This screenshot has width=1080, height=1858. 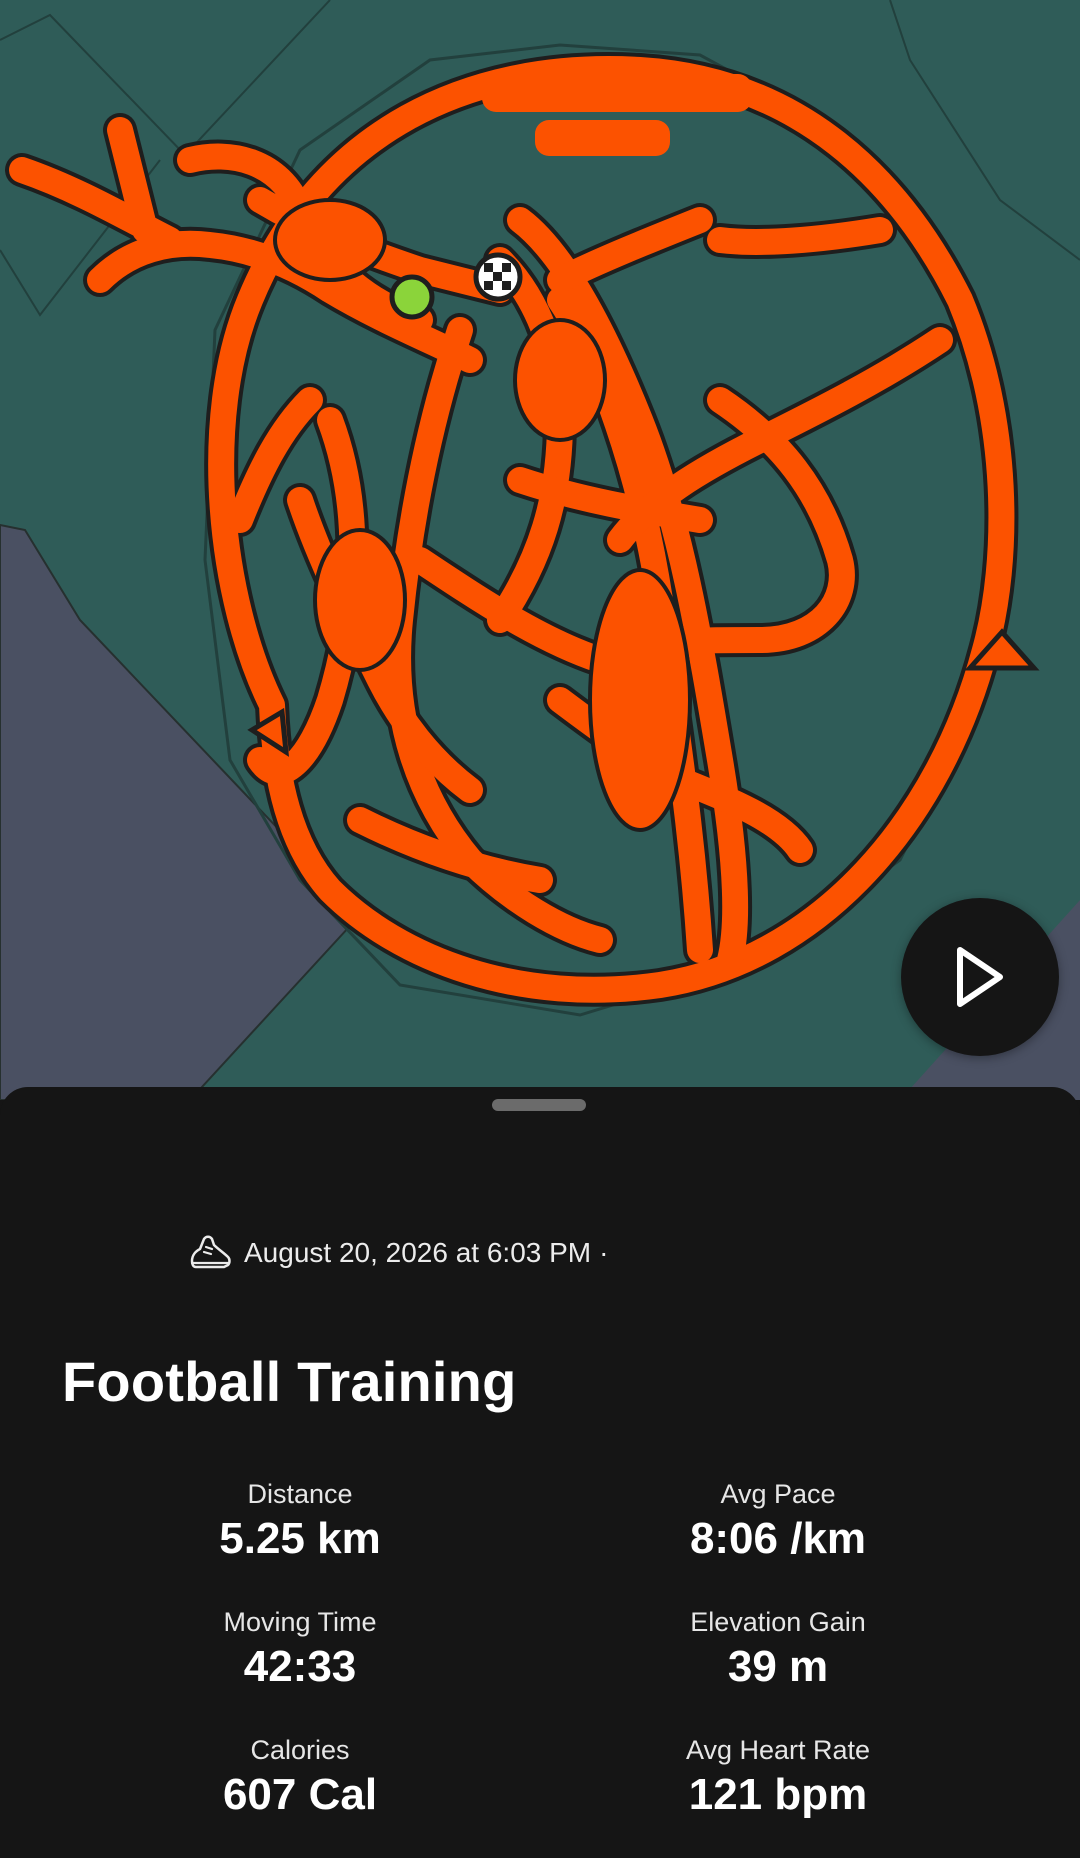 What do you see at coordinates (300, 1494) in the screenshot?
I see `stat-label: Distance` at bounding box center [300, 1494].